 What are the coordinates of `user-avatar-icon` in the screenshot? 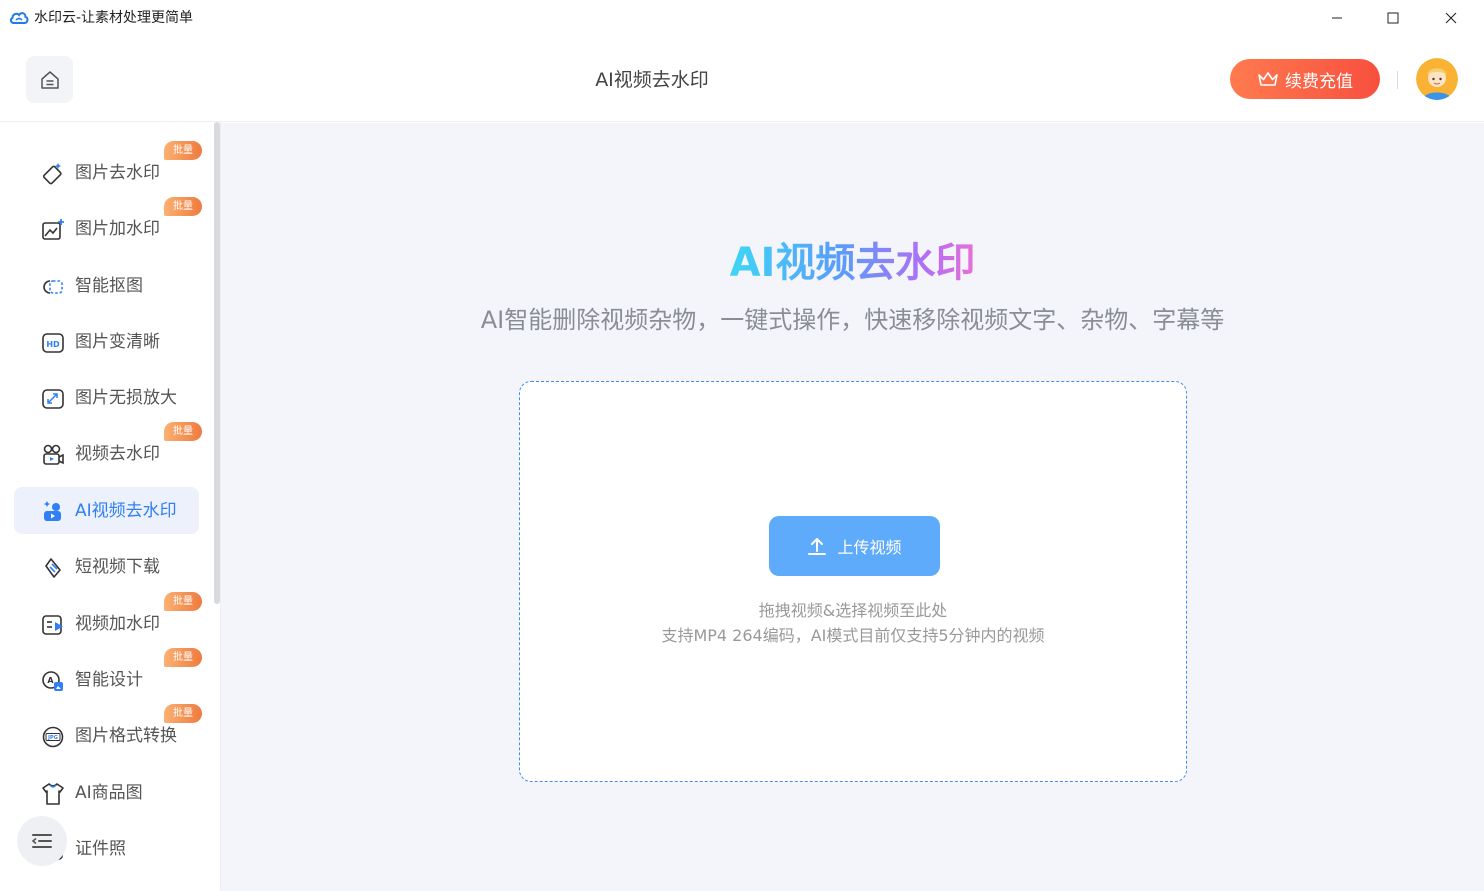 It's located at (1437, 79).